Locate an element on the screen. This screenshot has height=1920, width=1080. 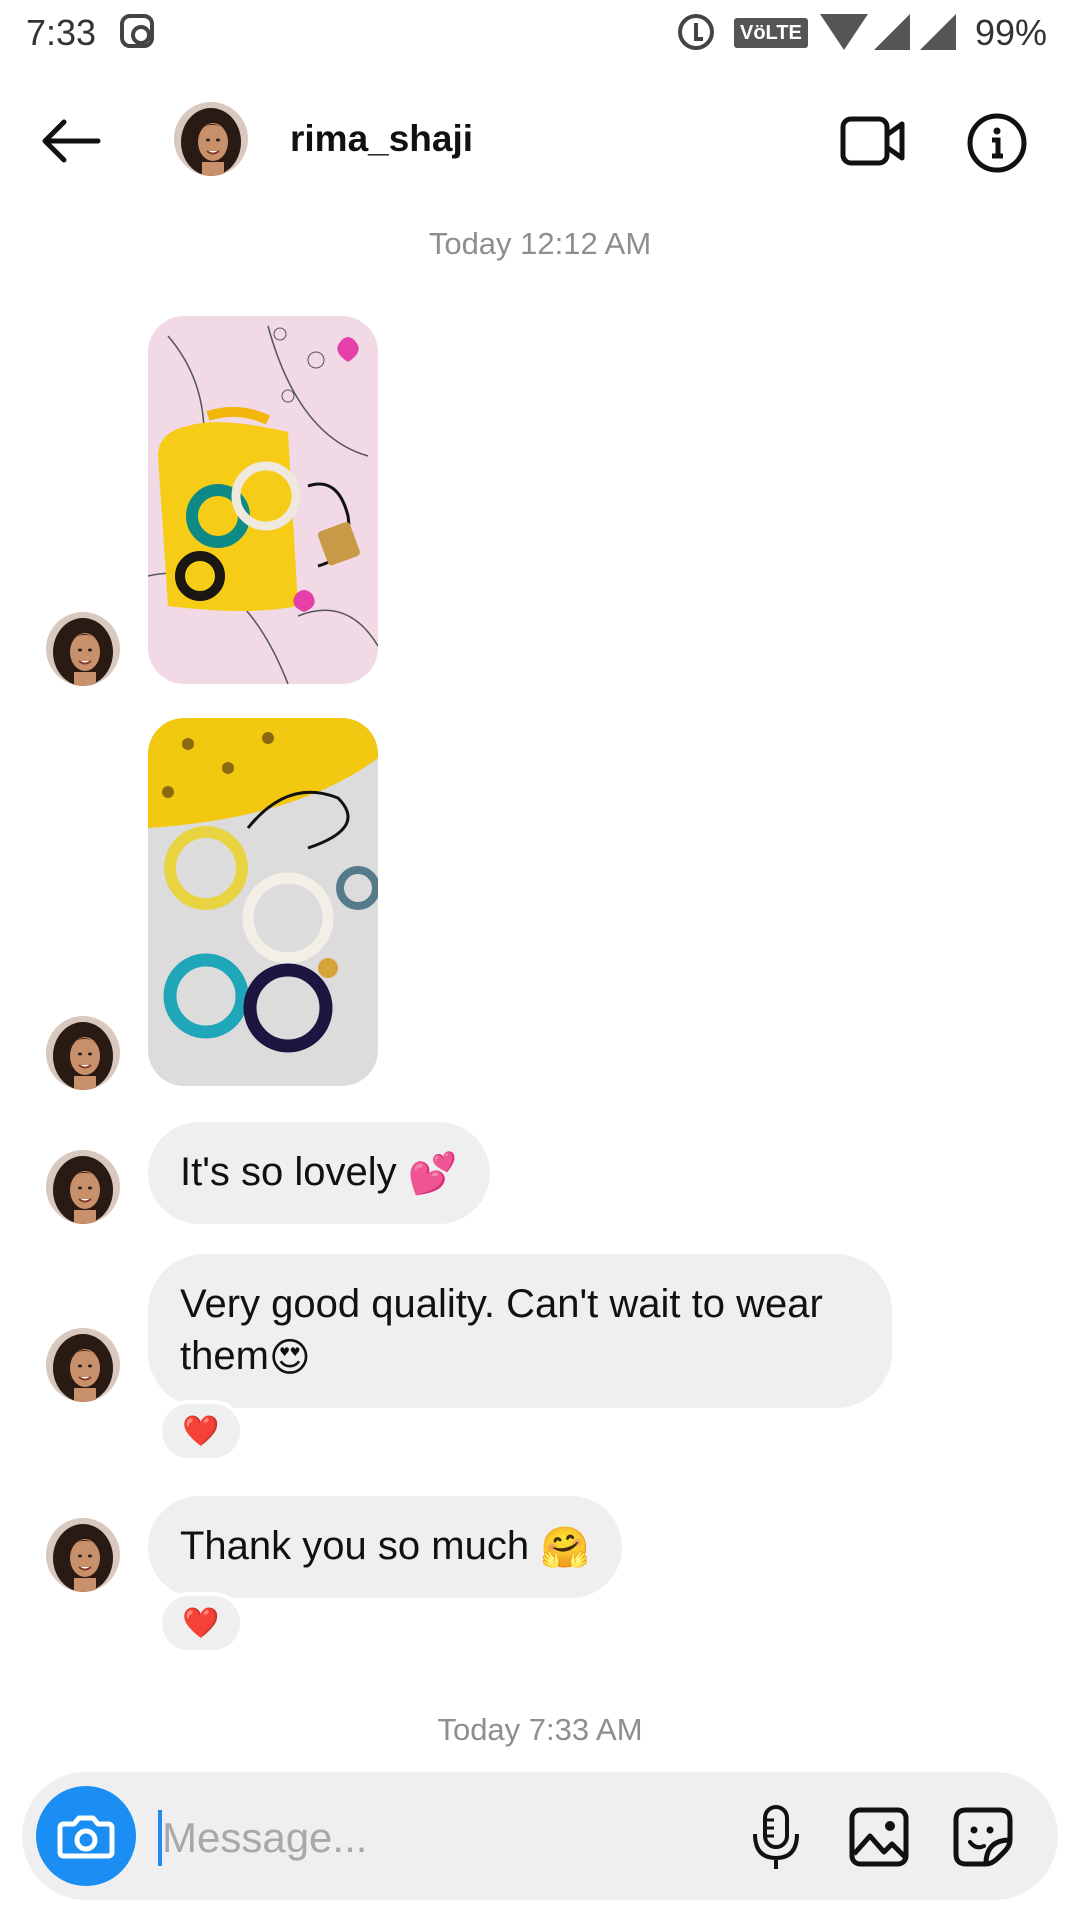
video-call-button is located at coordinates (873, 141).